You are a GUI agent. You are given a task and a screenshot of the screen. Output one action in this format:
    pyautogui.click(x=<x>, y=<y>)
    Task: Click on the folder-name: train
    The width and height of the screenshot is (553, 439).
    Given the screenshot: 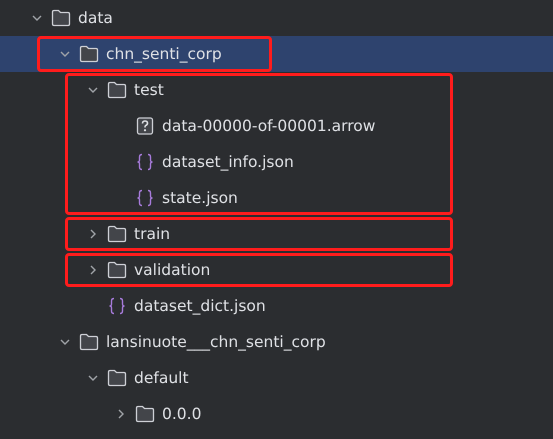 What is the action you would take?
    pyautogui.click(x=152, y=234)
    